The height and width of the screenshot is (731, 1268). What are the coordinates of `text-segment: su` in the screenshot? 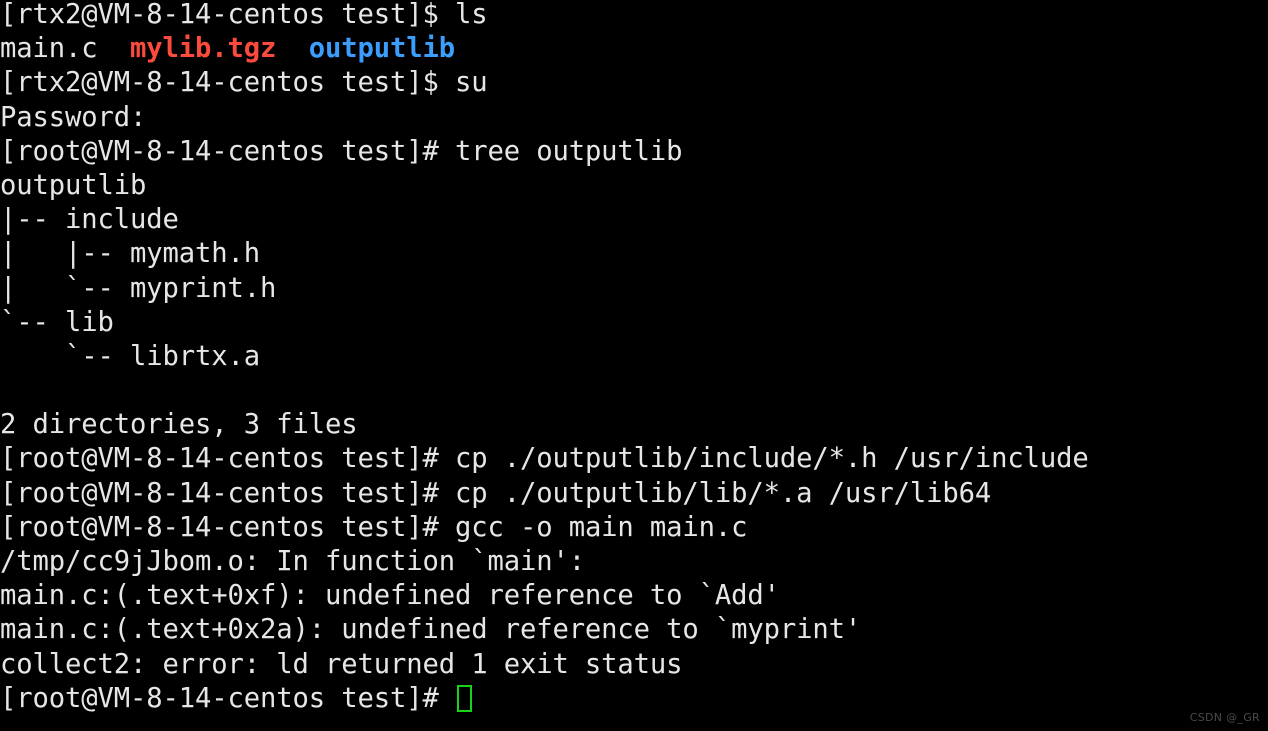 It's located at (471, 83).